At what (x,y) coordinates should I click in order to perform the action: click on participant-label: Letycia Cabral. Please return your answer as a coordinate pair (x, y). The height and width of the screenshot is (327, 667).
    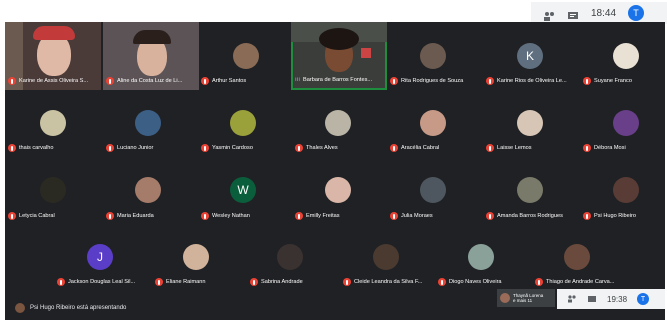
    Looking at the image, I should click on (31, 216).